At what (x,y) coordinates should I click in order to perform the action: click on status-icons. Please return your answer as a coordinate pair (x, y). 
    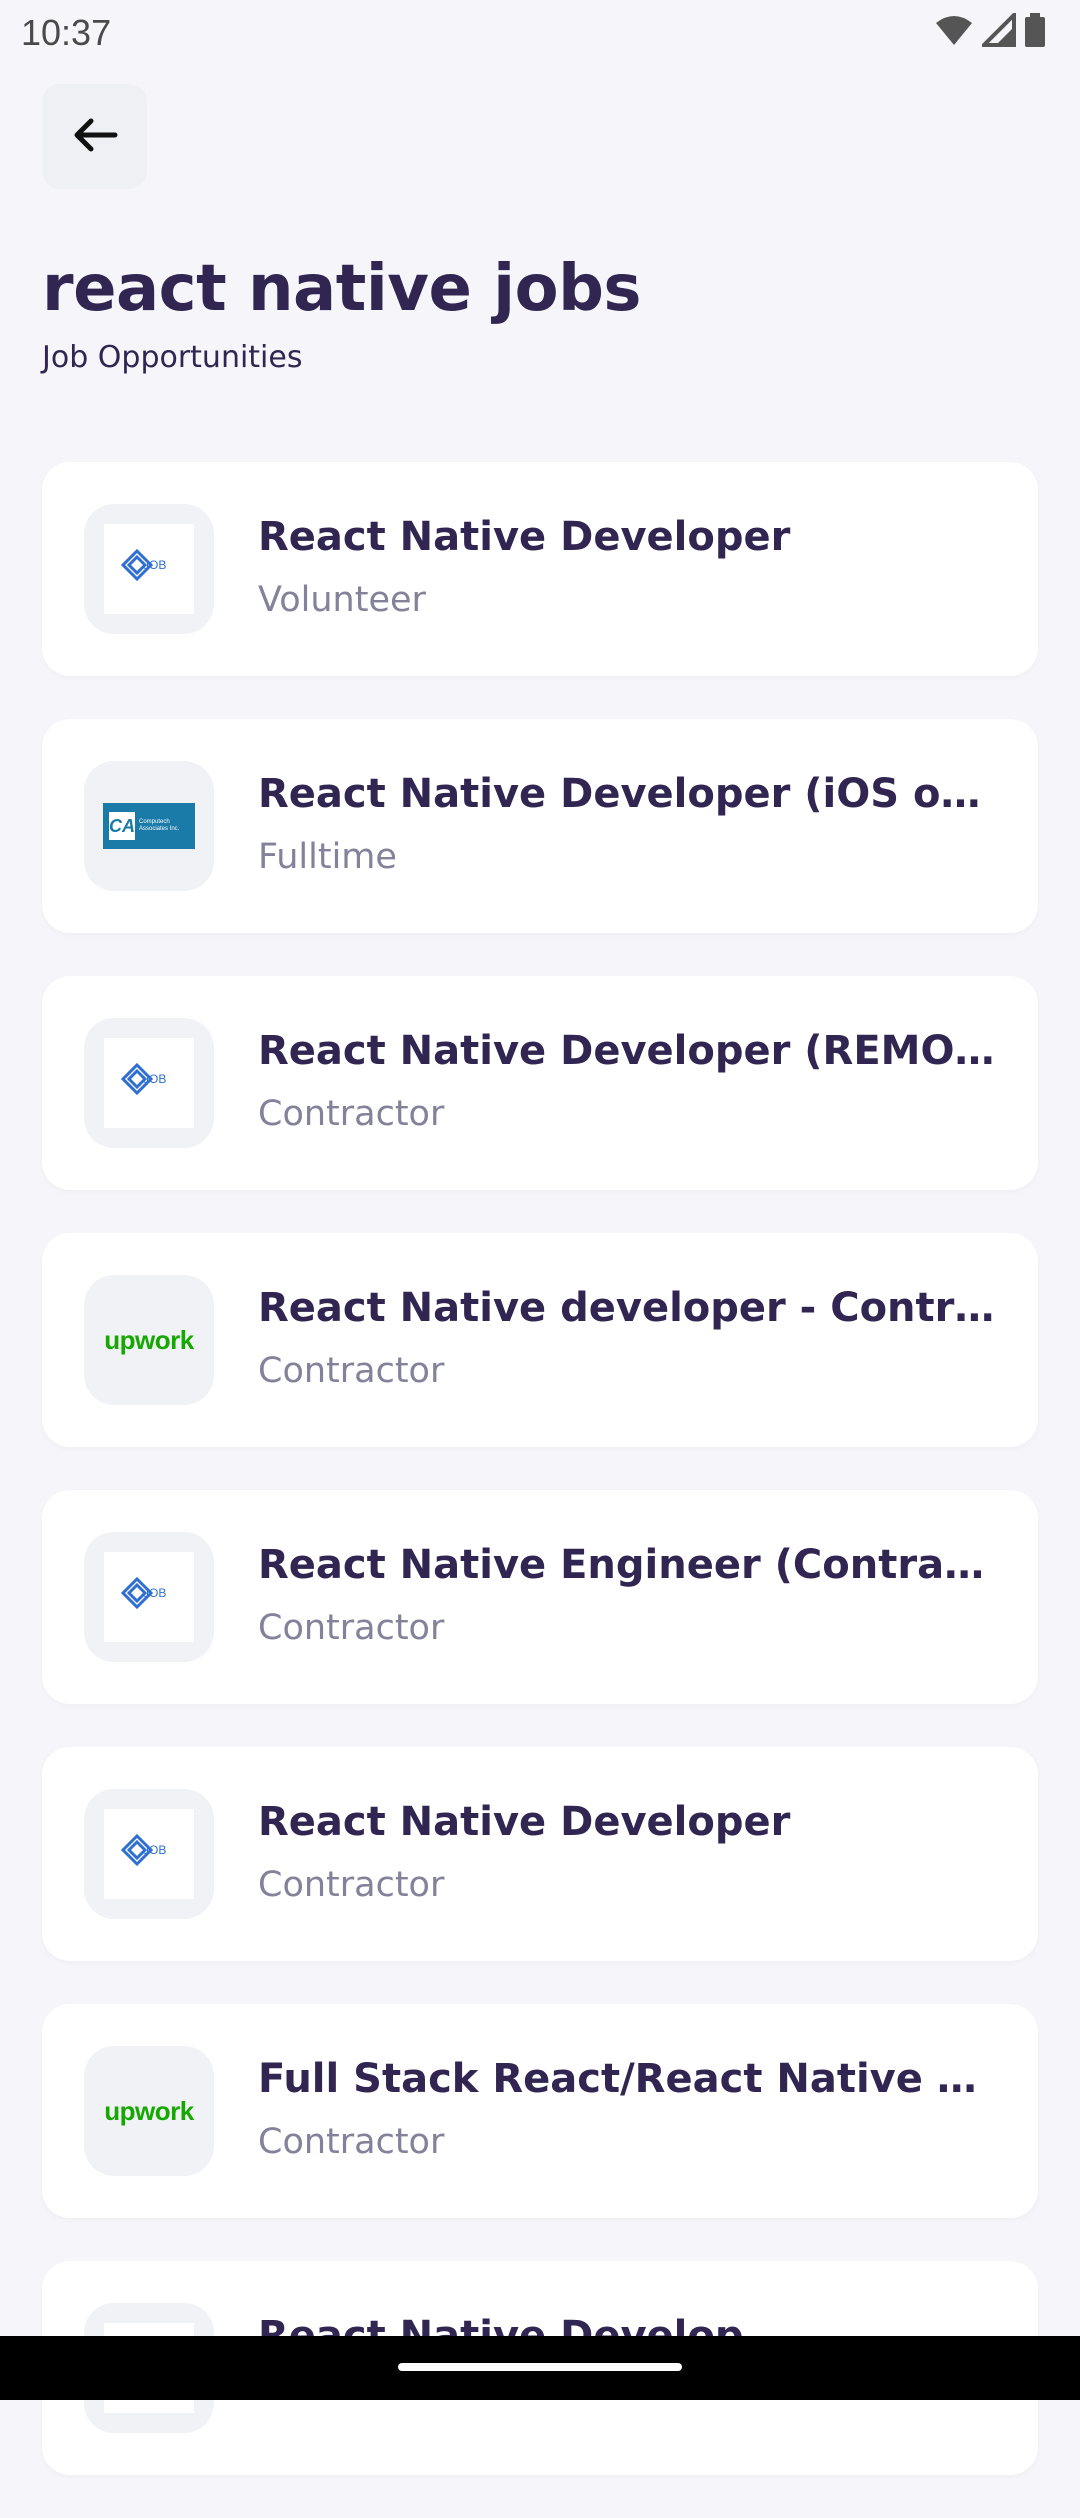
    Looking at the image, I should click on (990, 30).